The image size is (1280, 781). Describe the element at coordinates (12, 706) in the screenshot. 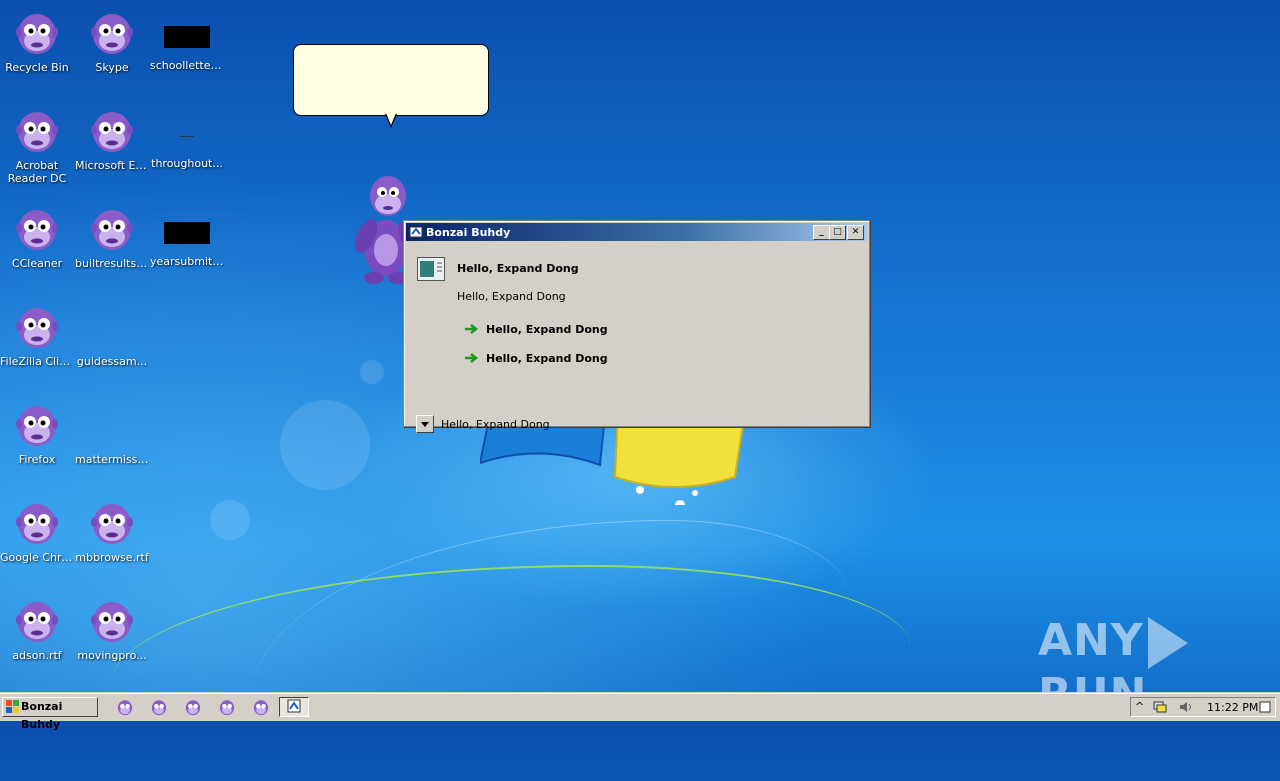

I see `windows-flag-icon` at that location.